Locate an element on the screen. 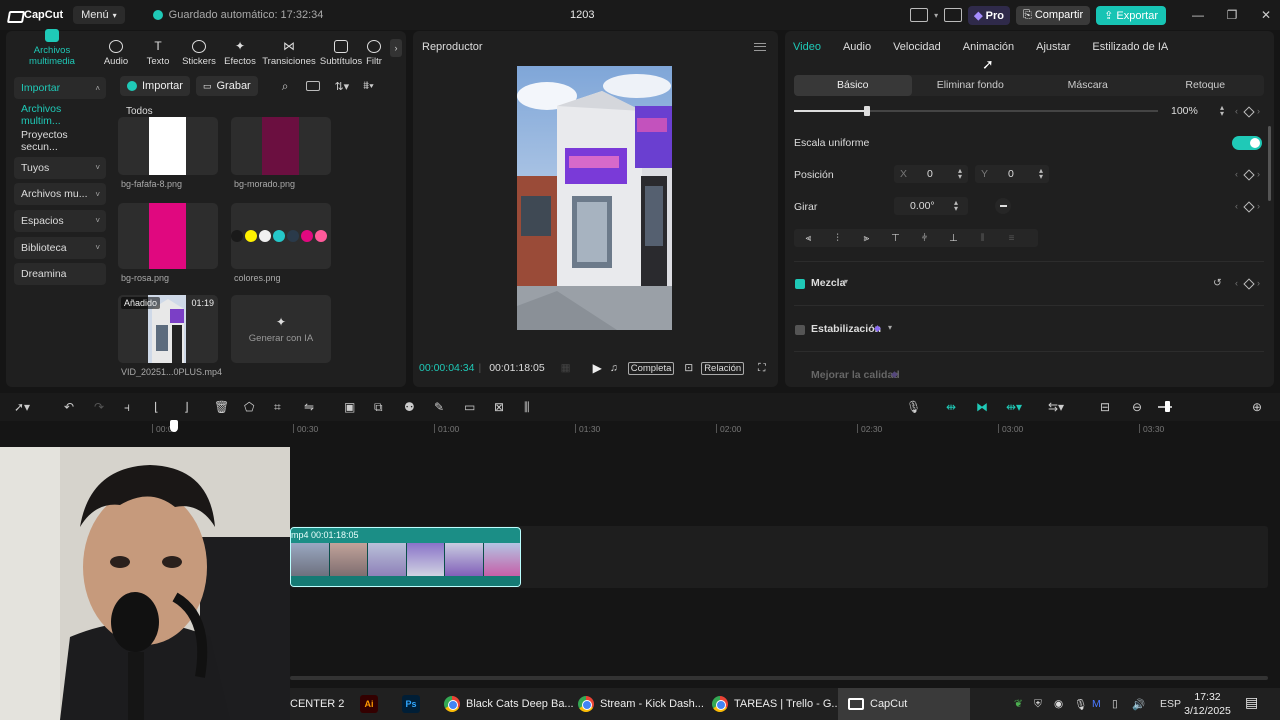  mic-tray-icon: 🎙 is located at coordinates (1083, 704).